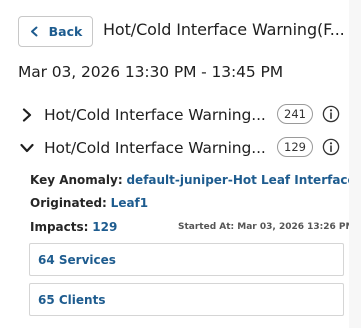 This screenshot has height=328, width=361. I want to click on scrollbar-track, so click(355, 164).